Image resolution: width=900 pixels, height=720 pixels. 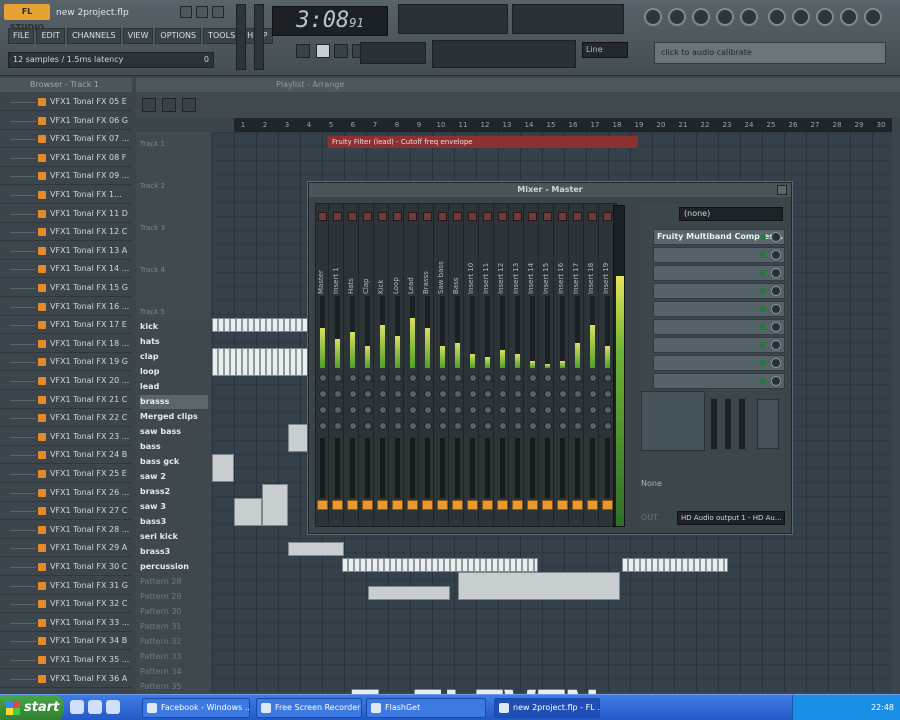 What do you see at coordinates (50, 36) in the screenshot?
I see `menu-edit: EDIT` at bounding box center [50, 36].